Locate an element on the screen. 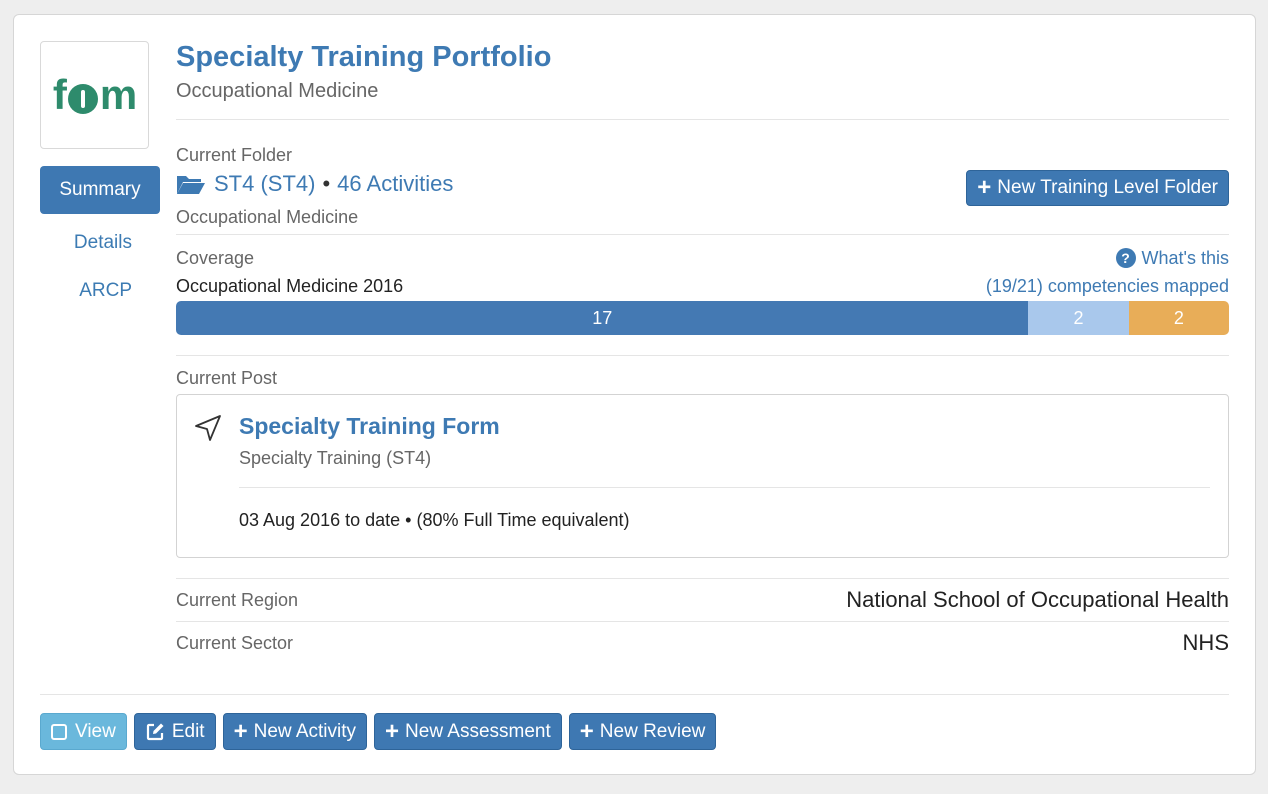 This screenshot has width=1268, height=794. edit-label: Edit is located at coordinates (188, 731).